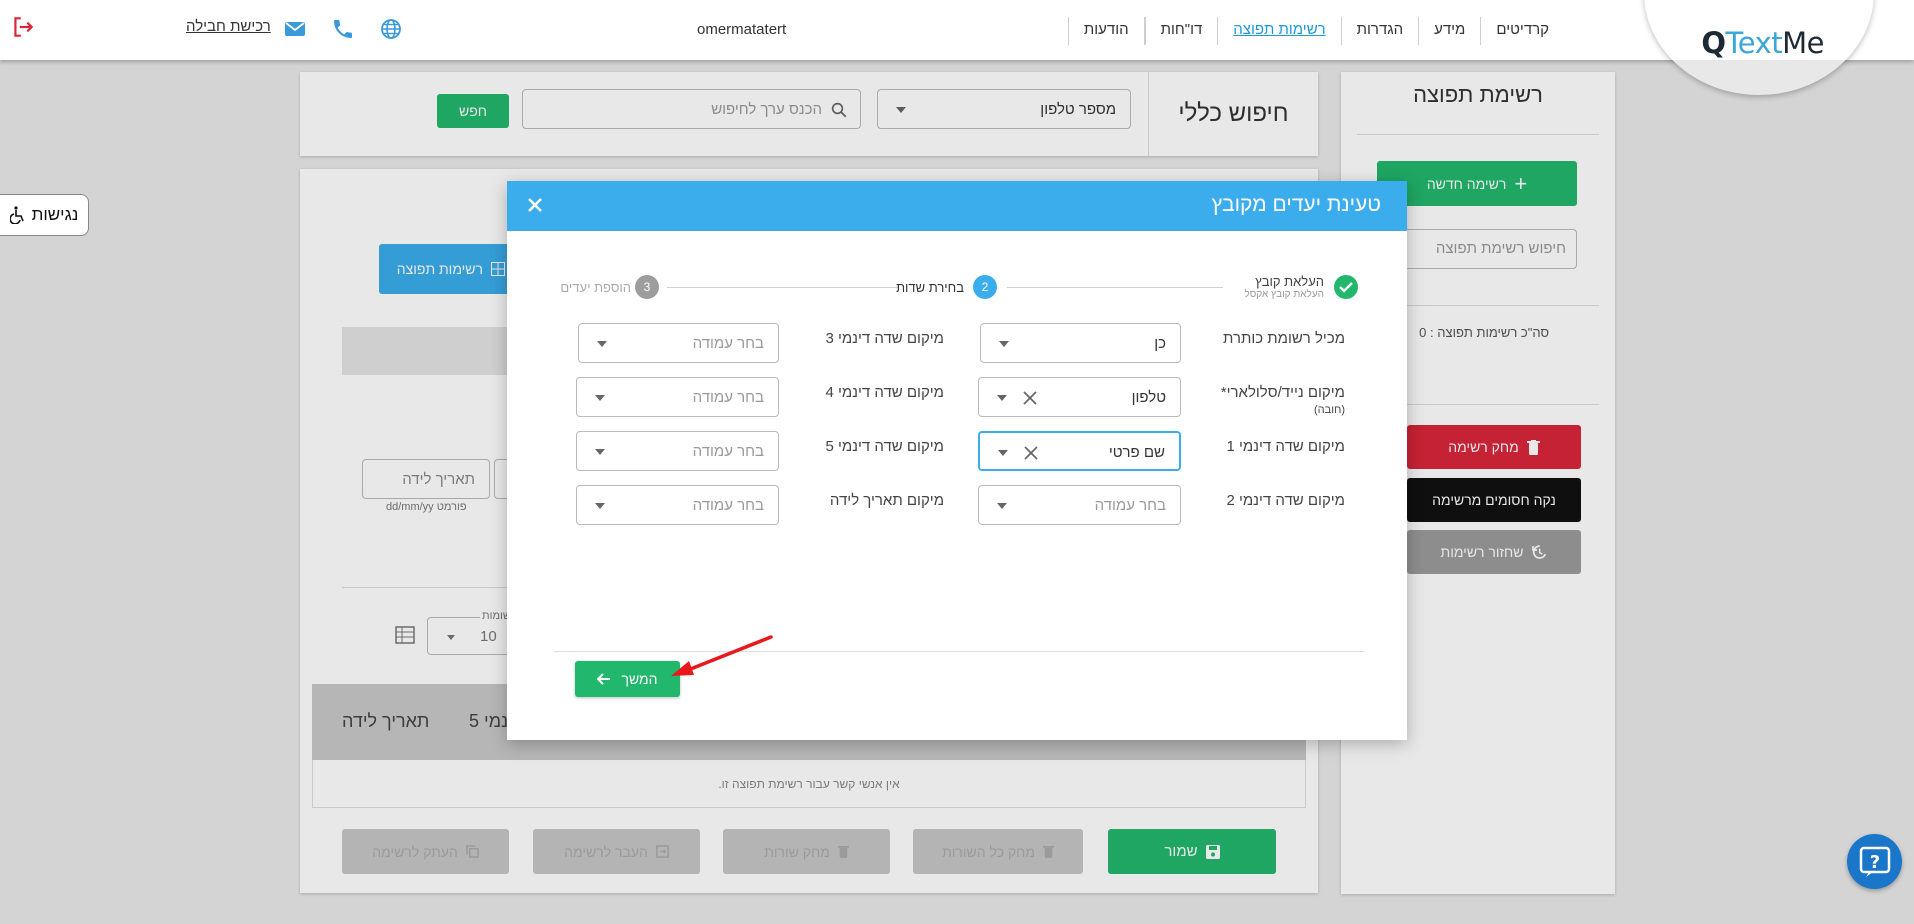 The height and width of the screenshot is (924, 1914). Describe the element at coordinates (1289, 281) in the screenshot. I see `step-1-label: העלאת קובץ` at that location.